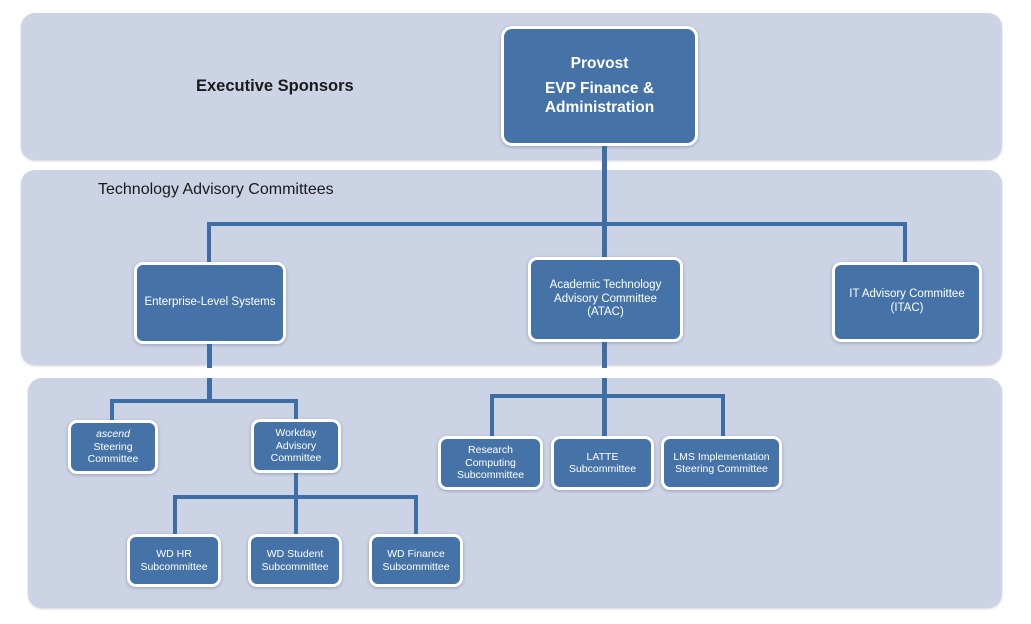 Image resolution: width=1031 pixels, height=624 pixels. What do you see at coordinates (605, 285) in the screenshot?
I see `node-atac-line-1: Academic Technology` at bounding box center [605, 285].